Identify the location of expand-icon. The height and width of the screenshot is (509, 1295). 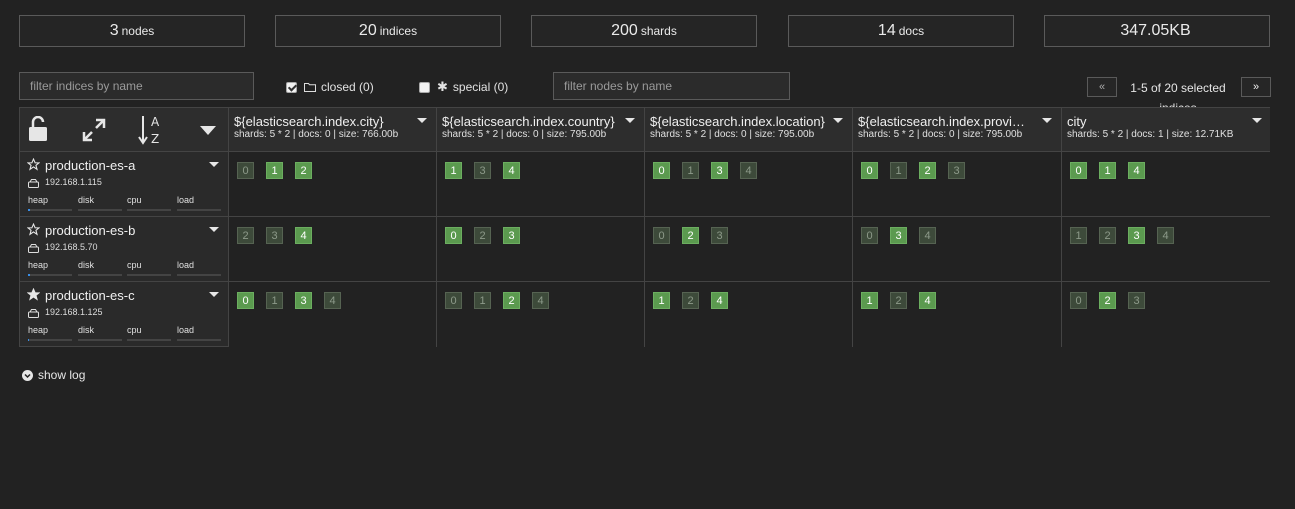
(94, 131).